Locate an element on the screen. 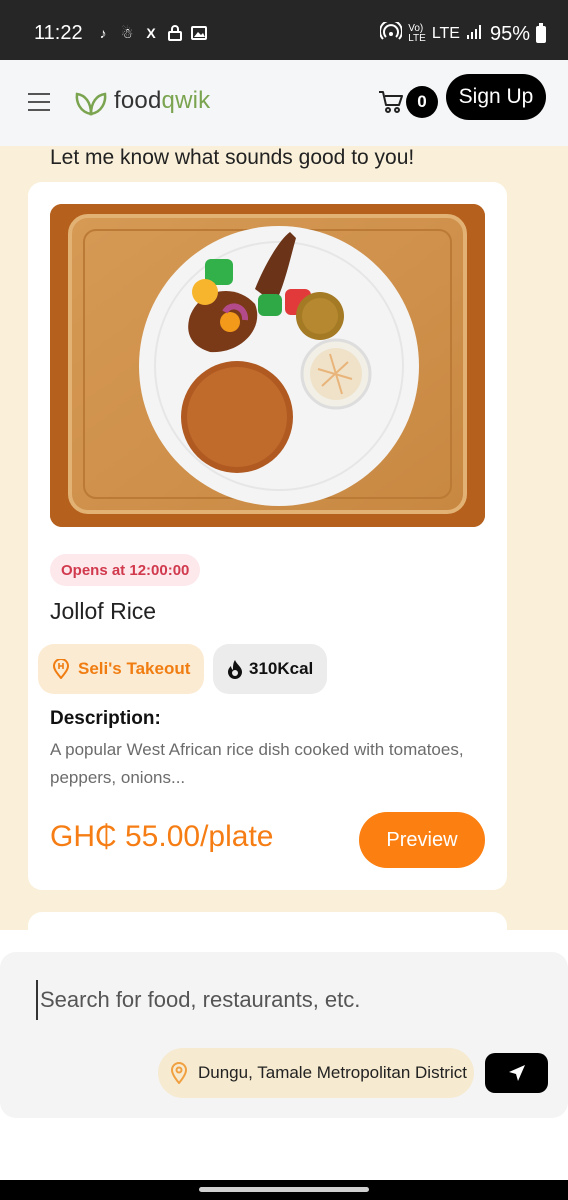 Image resolution: width=568 pixels, height=1200 pixels. system-nav-bar is located at coordinates (284, 1190).